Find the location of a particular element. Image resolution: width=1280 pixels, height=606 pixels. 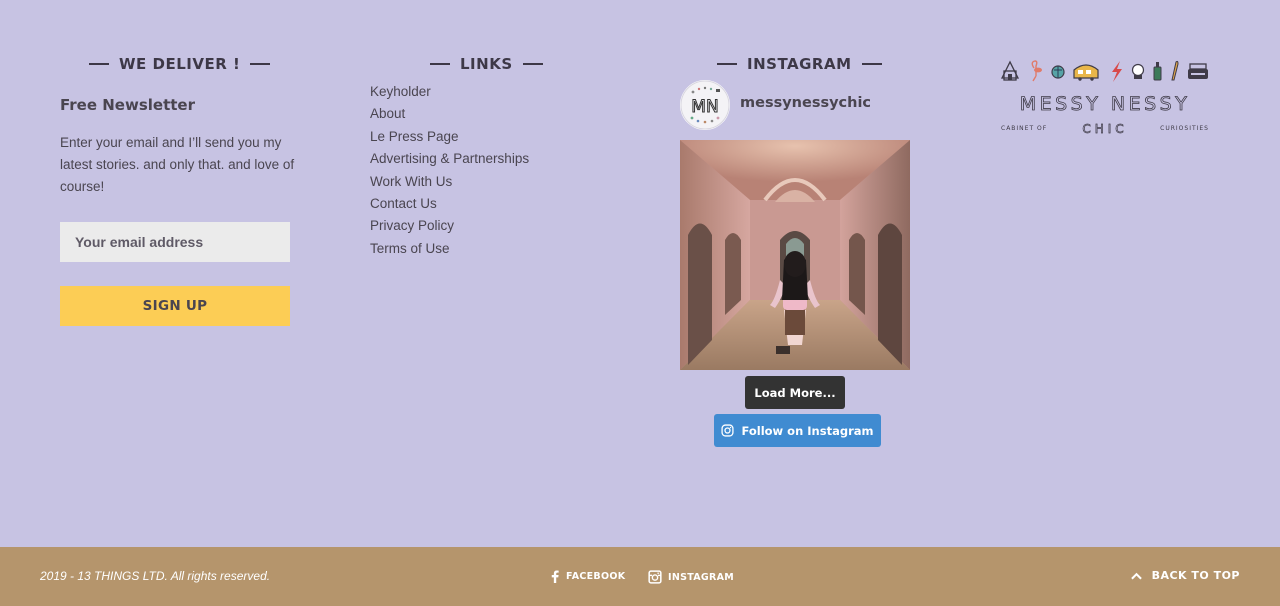

instagram-heading: INSTAGRAM is located at coordinates (799, 64).